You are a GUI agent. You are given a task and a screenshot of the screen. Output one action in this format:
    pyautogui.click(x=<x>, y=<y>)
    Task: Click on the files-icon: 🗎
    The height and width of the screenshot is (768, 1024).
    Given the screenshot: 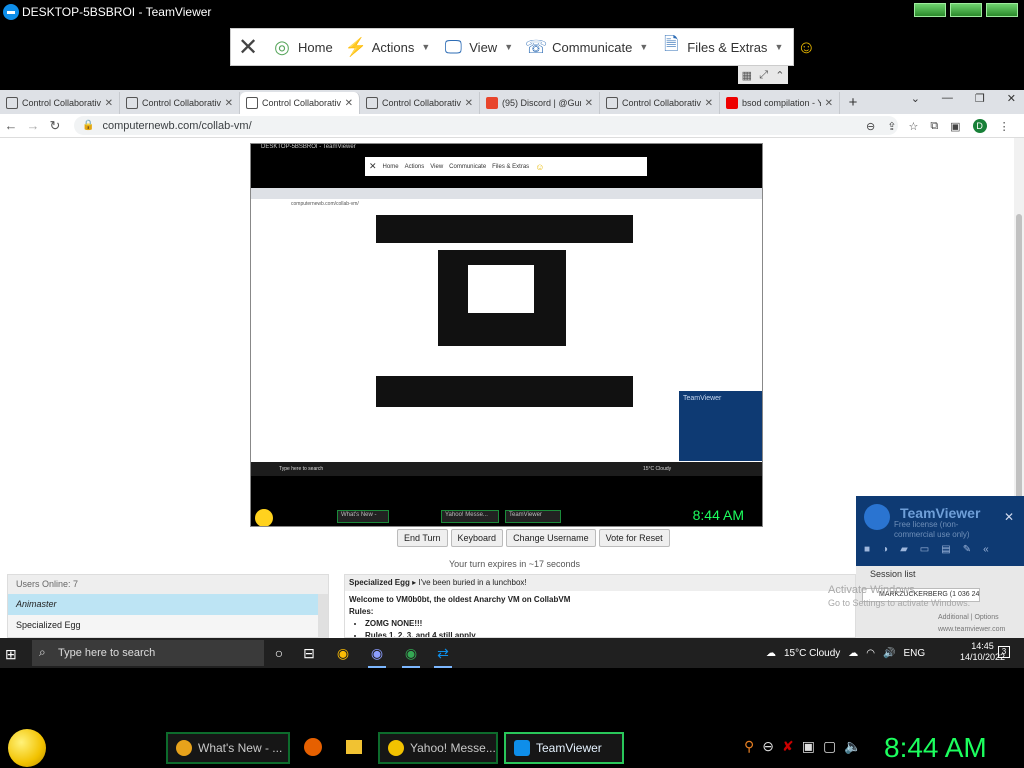 What is the action you would take?
    pyautogui.click(x=671, y=44)
    